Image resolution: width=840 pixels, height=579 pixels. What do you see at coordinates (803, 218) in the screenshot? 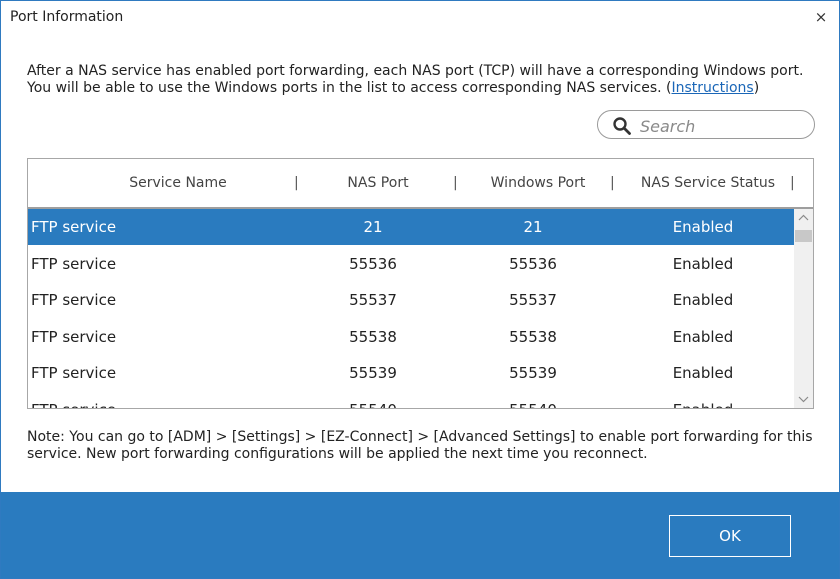
I see `chevron-up-icon` at bounding box center [803, 218].